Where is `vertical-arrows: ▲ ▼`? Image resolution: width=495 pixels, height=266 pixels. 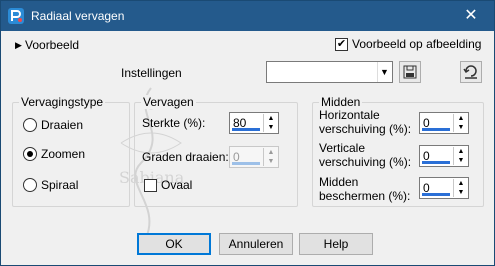 vertical-arrows: ▲ ▼ is located at coordinates (460, 156).